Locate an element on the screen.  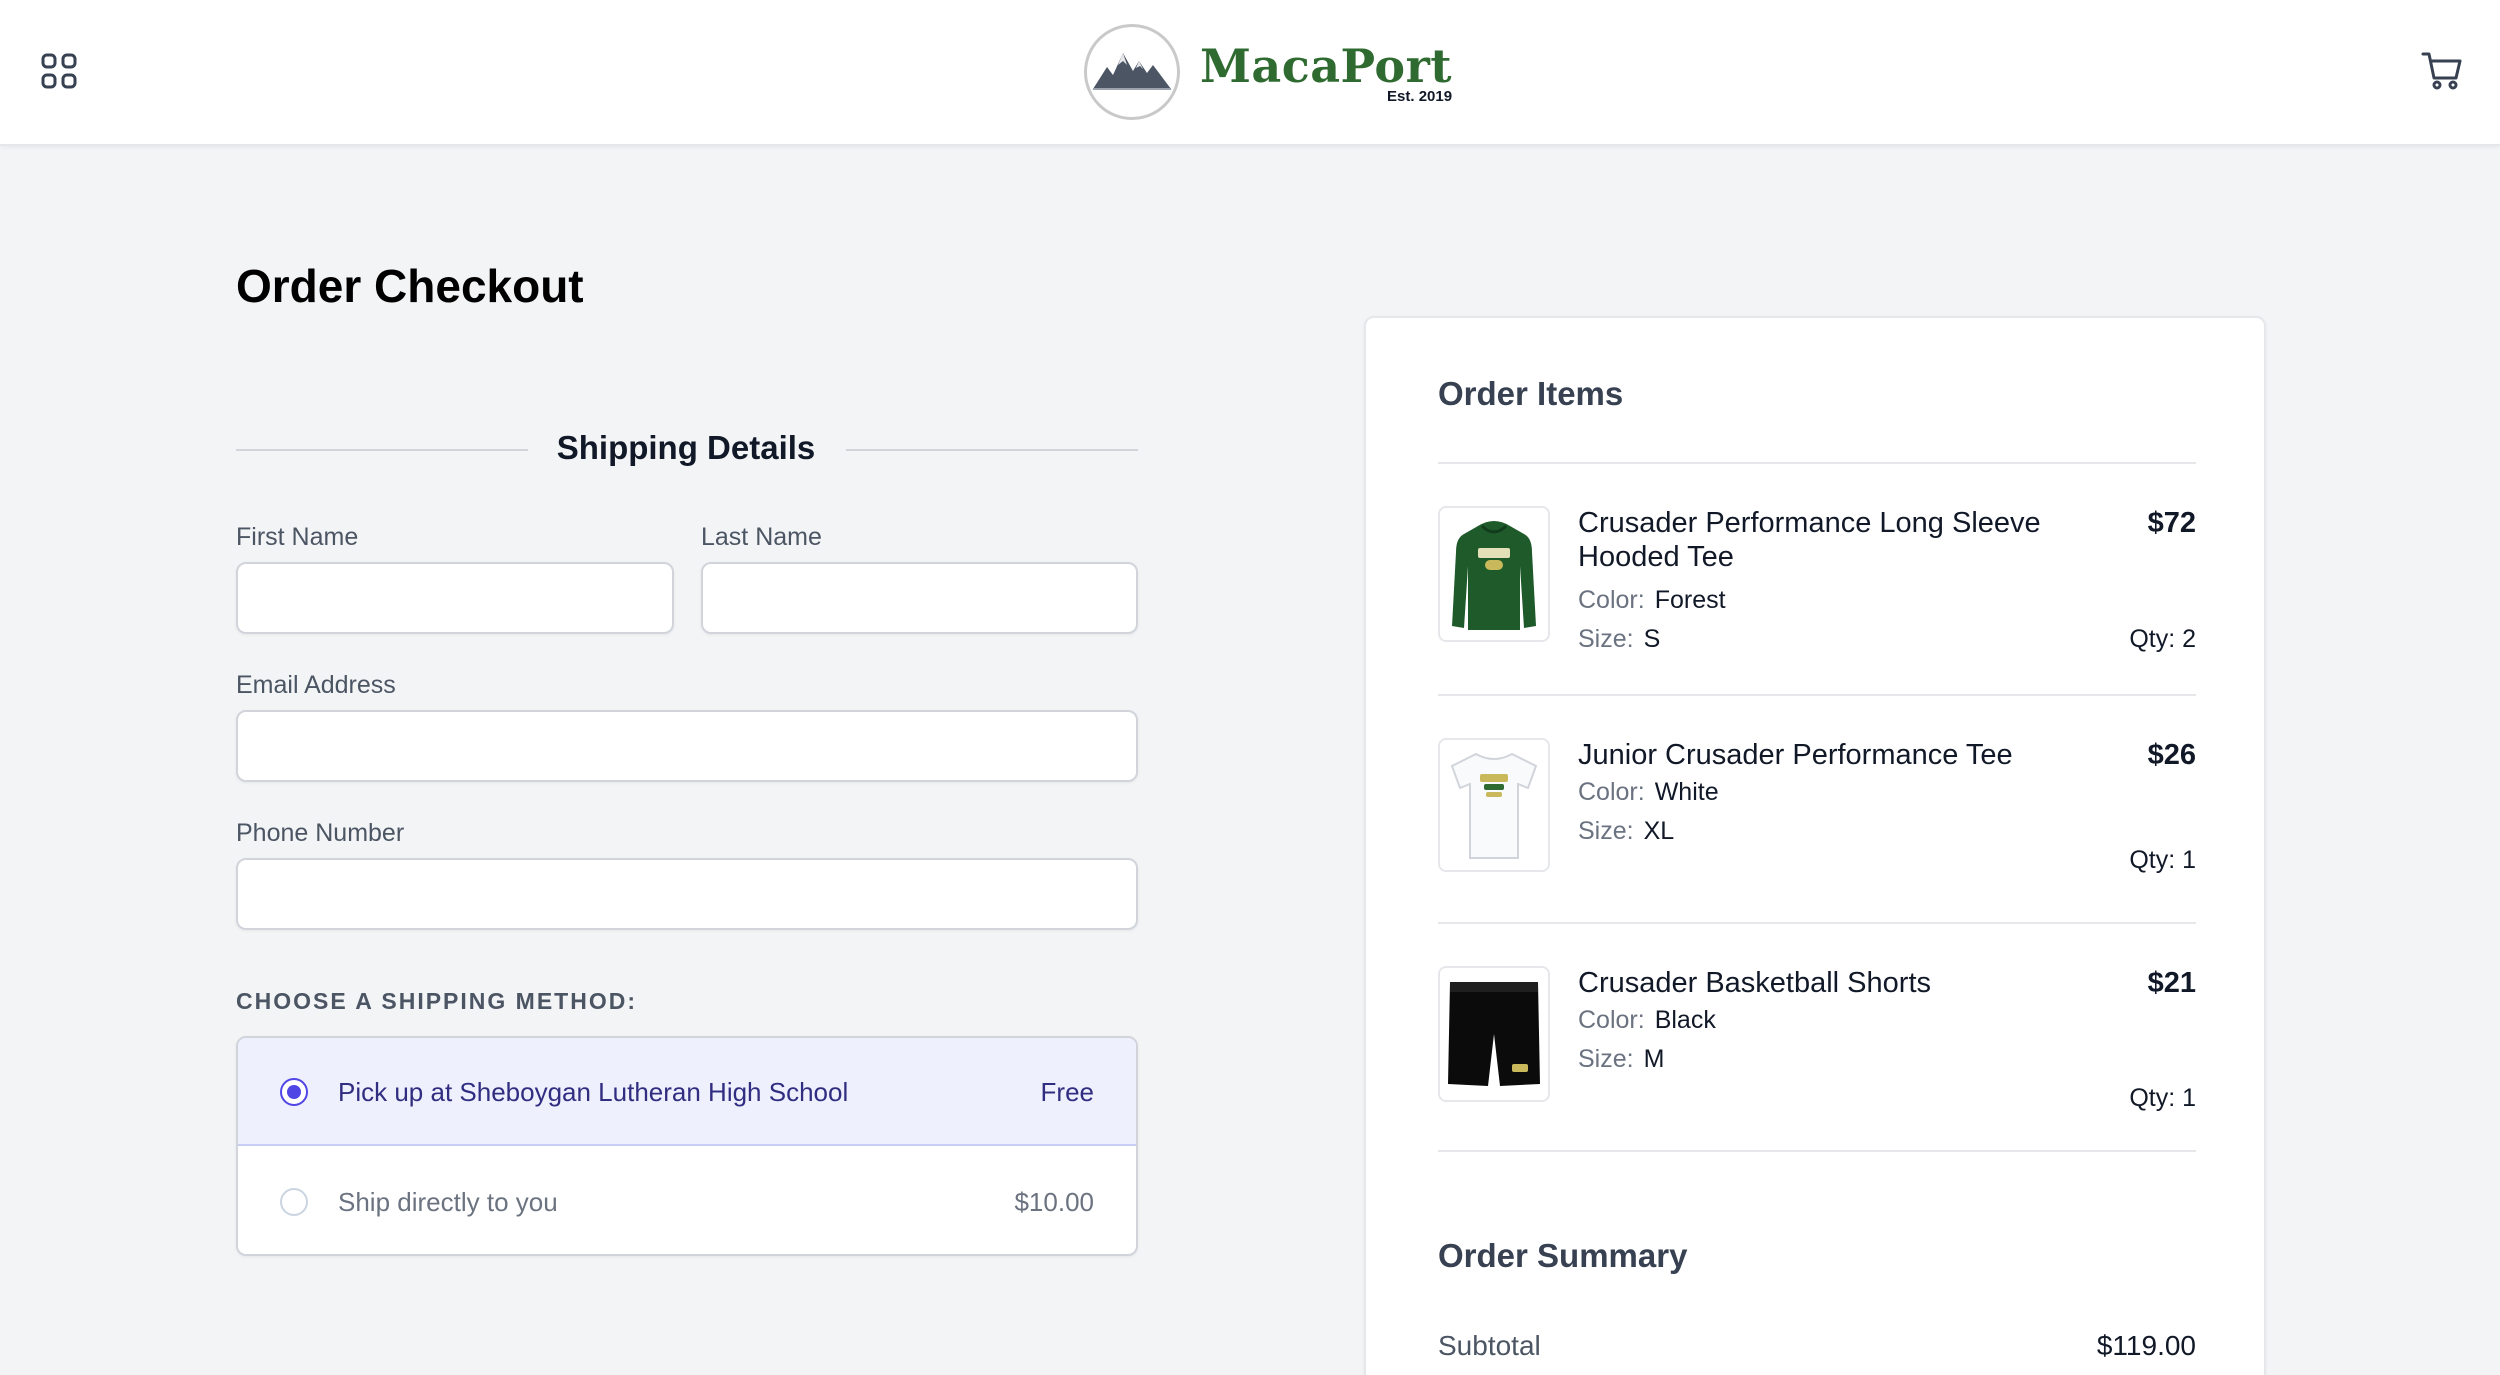
shipping-method-caption: CHOOSE A SHIPPING METHOD: is located at coordinates (436, 1001).